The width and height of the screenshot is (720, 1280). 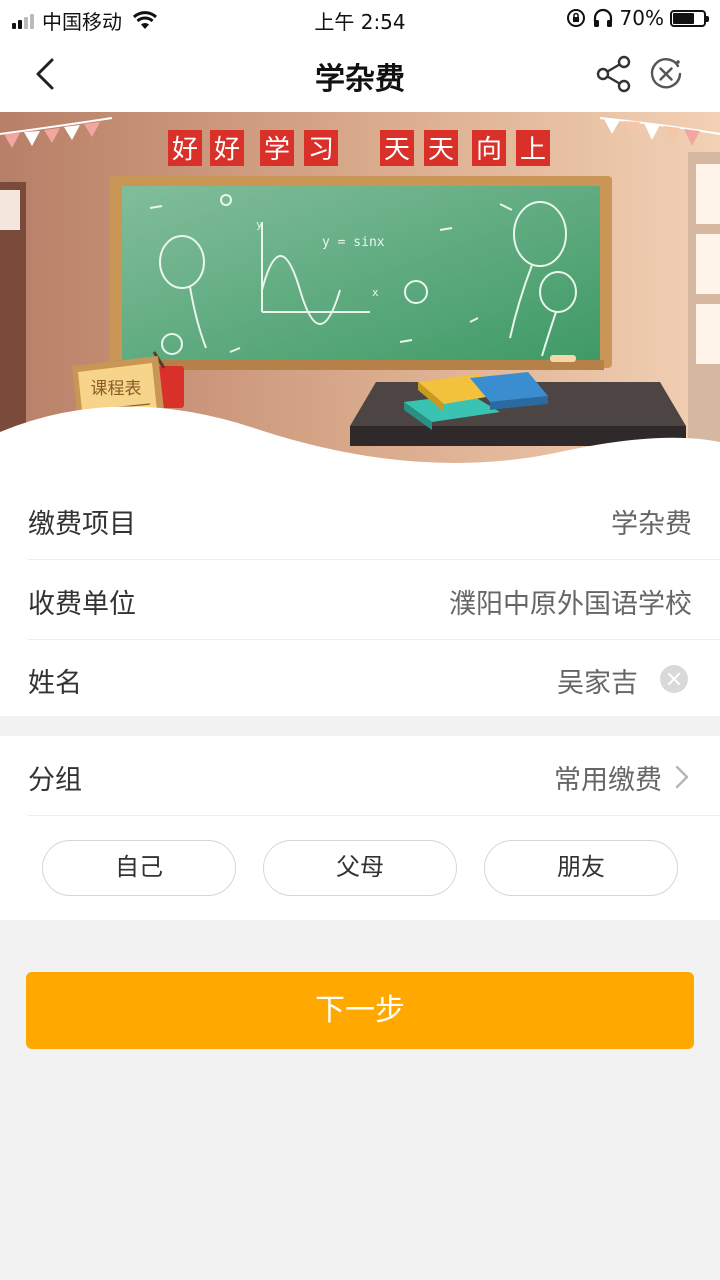 What do you see at coordinates (374, 600) in the screenshot?
I see `row-payee: 收费单位 濮阳中原外国语学校` at bounding box center [374, 600].